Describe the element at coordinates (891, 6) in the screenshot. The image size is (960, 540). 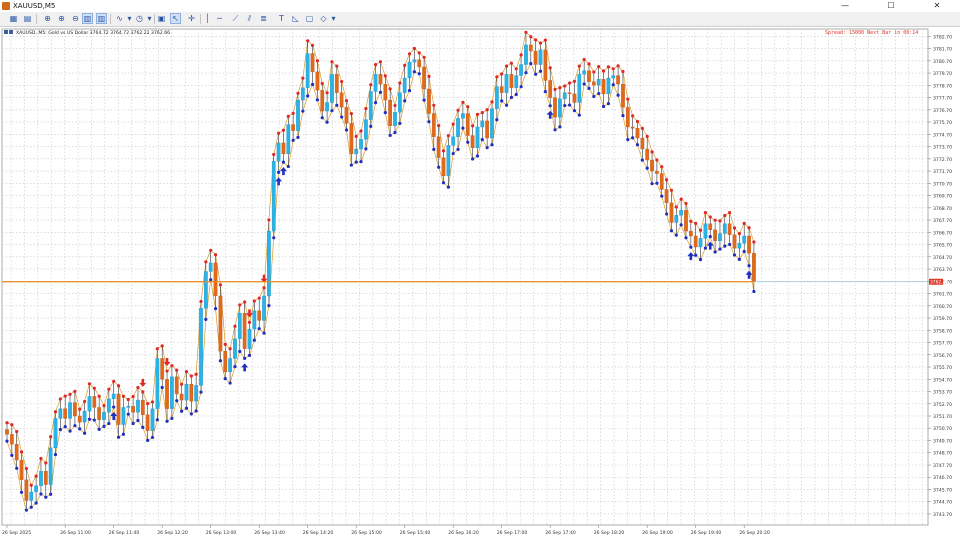
I see `maximize-button: ☐` at that location.